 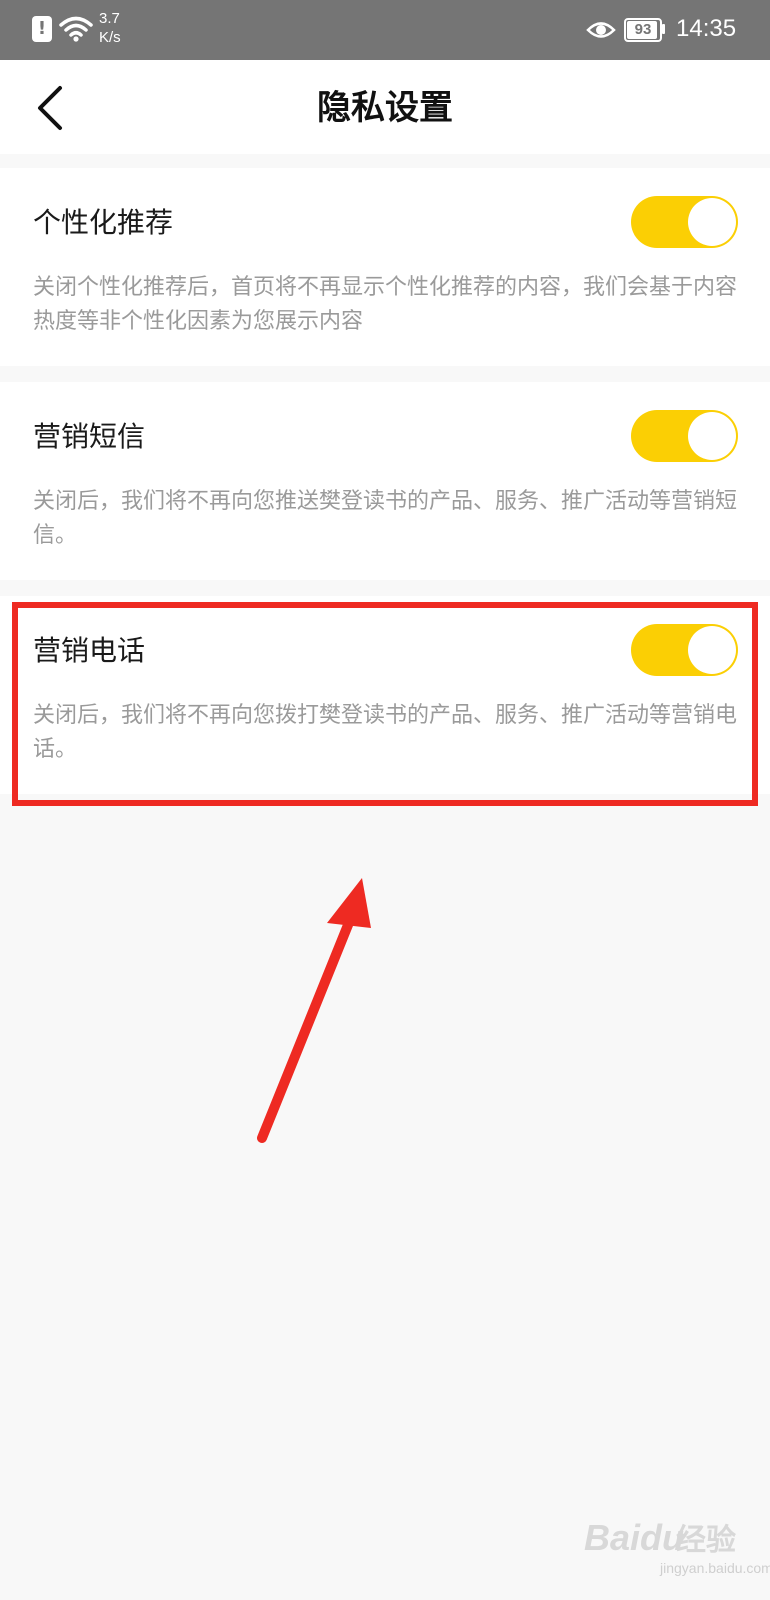 I want to click on watermark-label: 经验, so click(x=706, y=1540).